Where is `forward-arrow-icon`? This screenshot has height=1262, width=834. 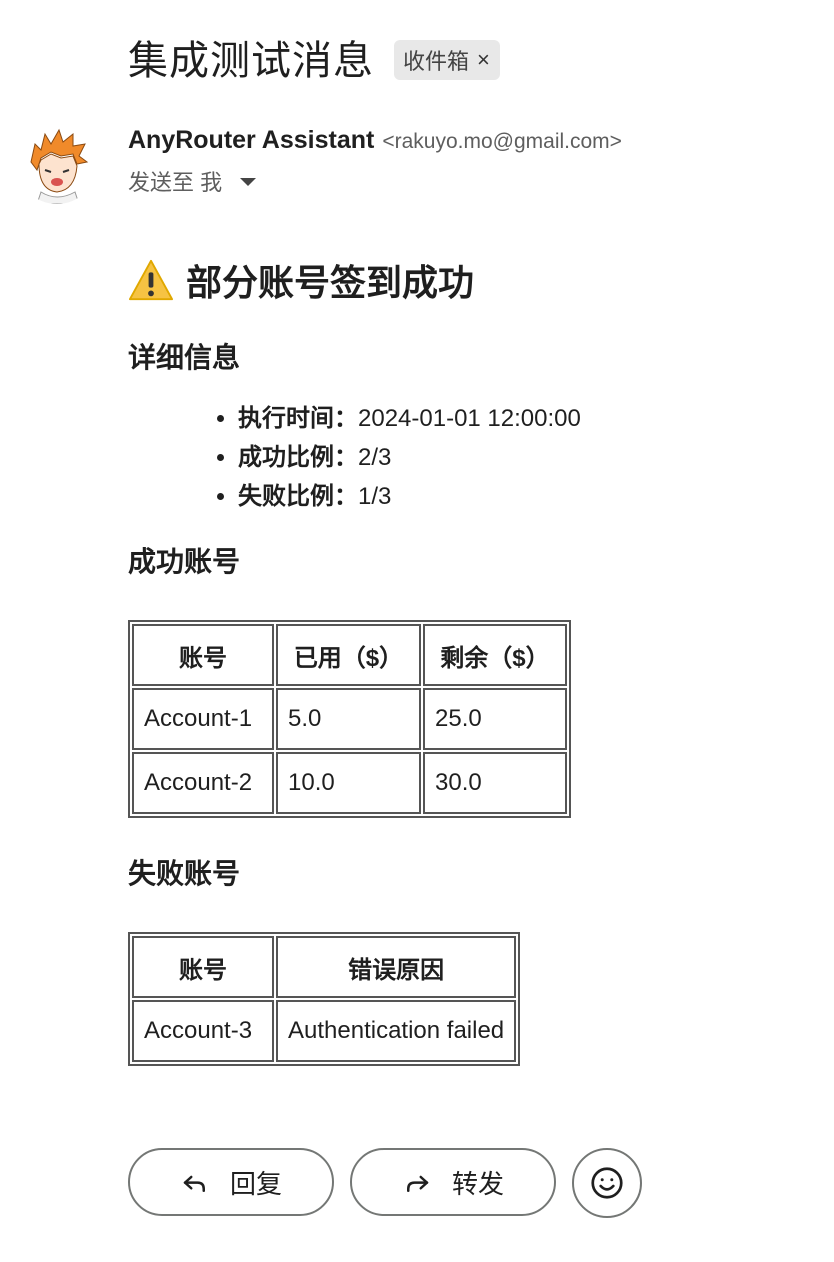 forward-arrow-icon is located at coordinates (417, 1183).